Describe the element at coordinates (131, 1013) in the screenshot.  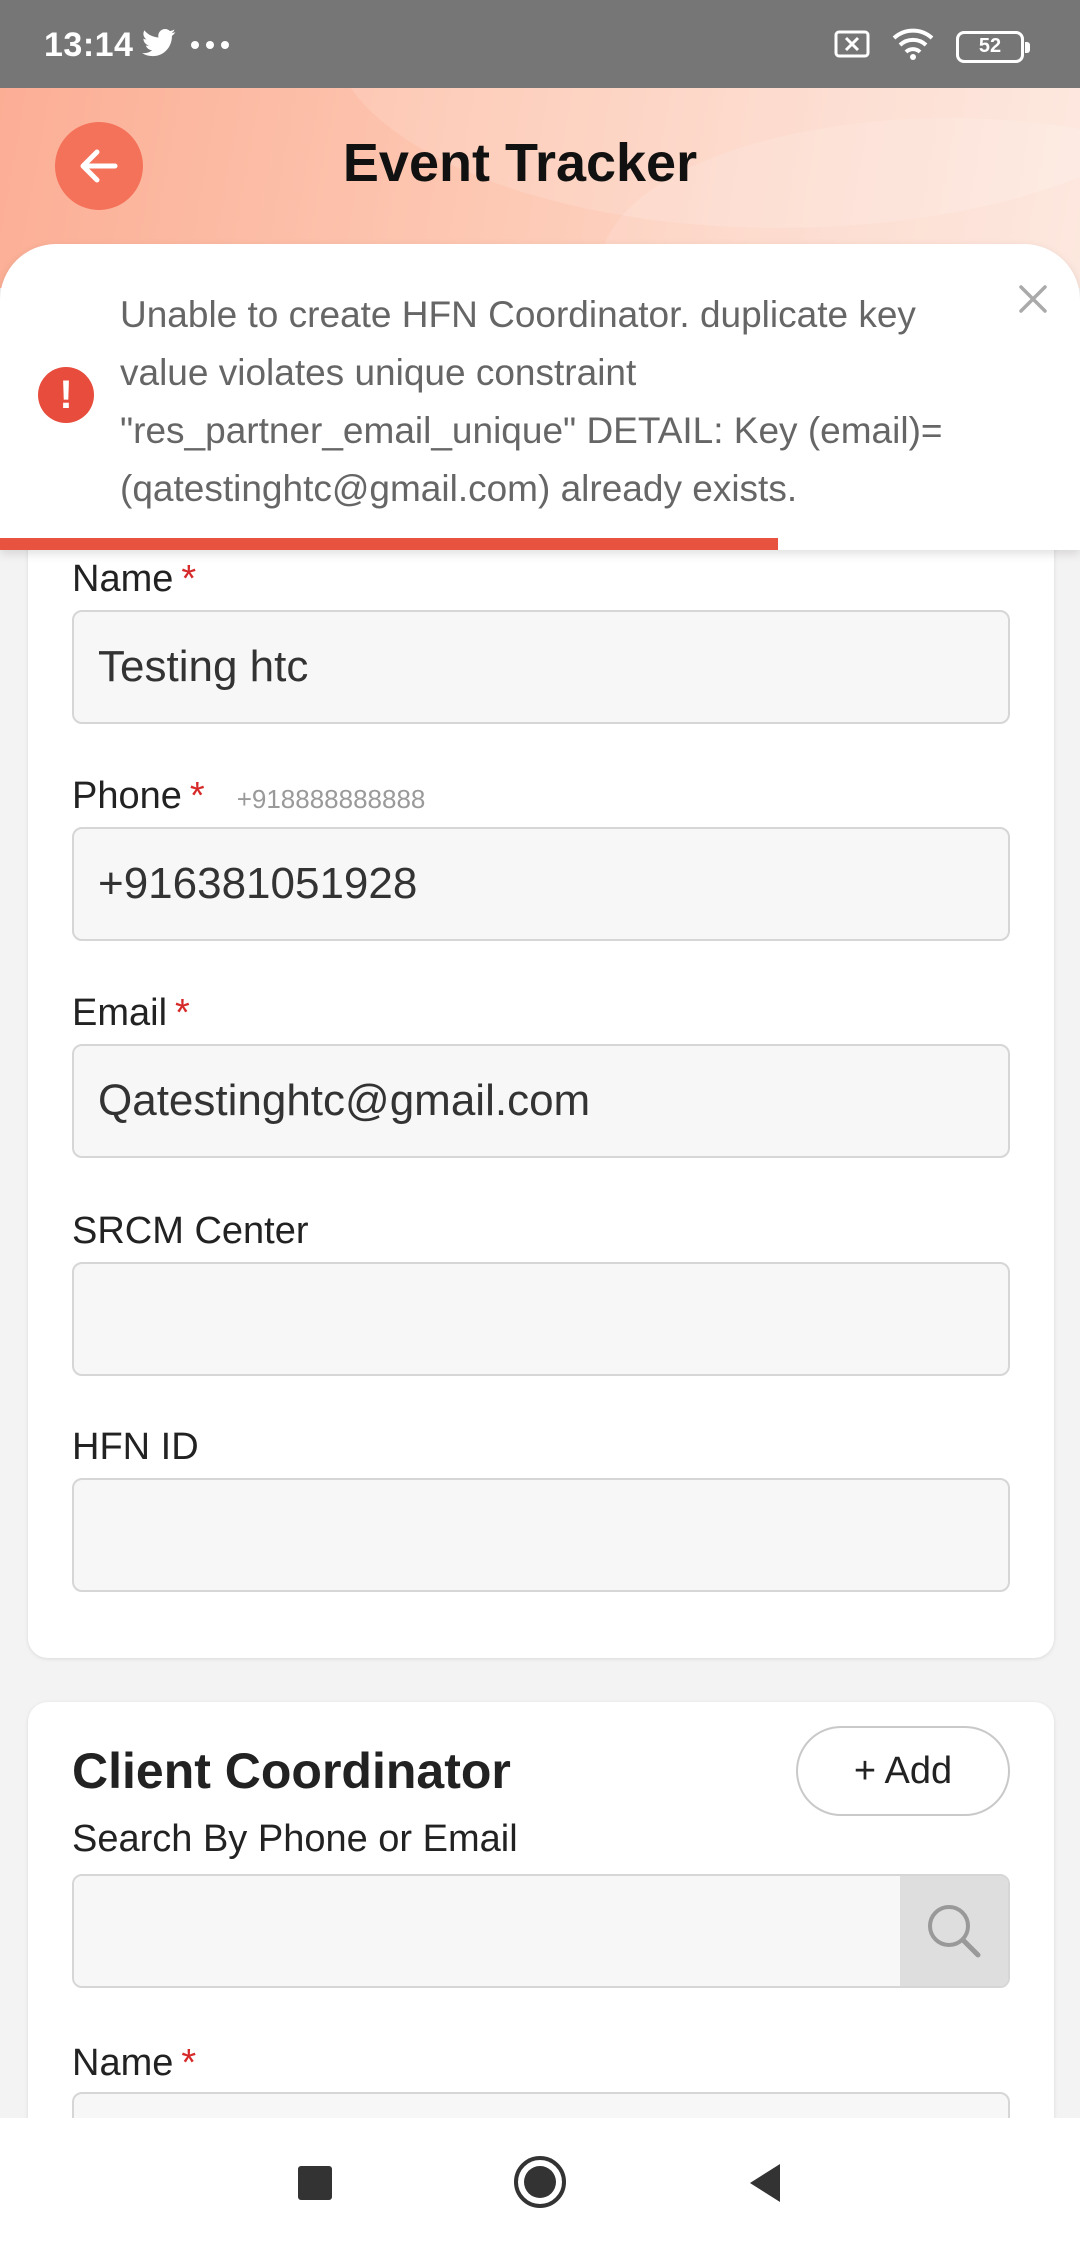
I see `email-label: Email *` at that location.